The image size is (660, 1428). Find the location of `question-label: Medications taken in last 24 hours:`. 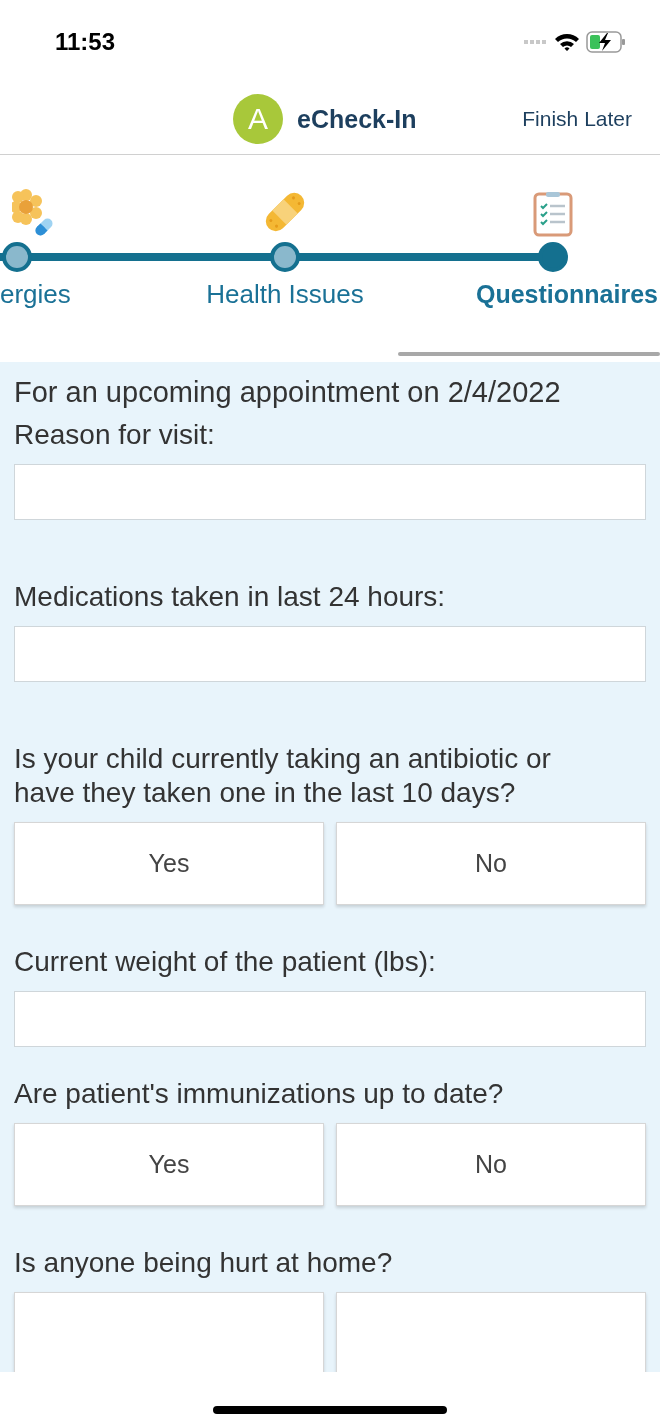

question-label: Medications taken in last 24 hours: is located at coordinates (230, 597).